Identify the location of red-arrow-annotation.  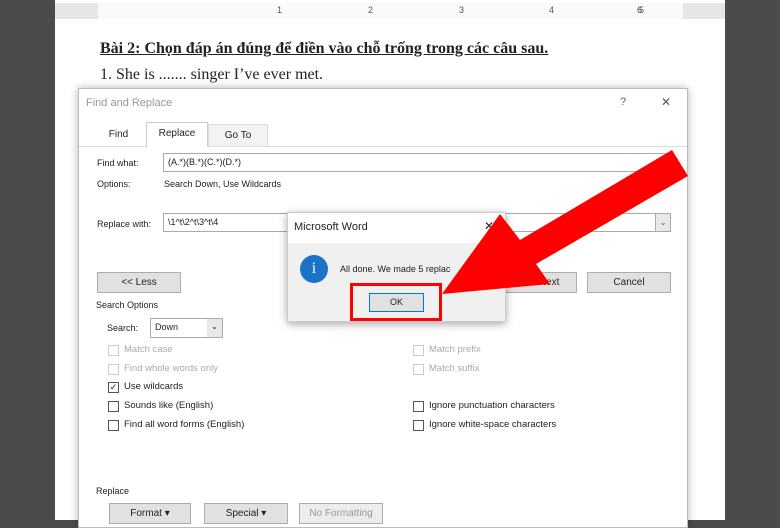
(565, 222).